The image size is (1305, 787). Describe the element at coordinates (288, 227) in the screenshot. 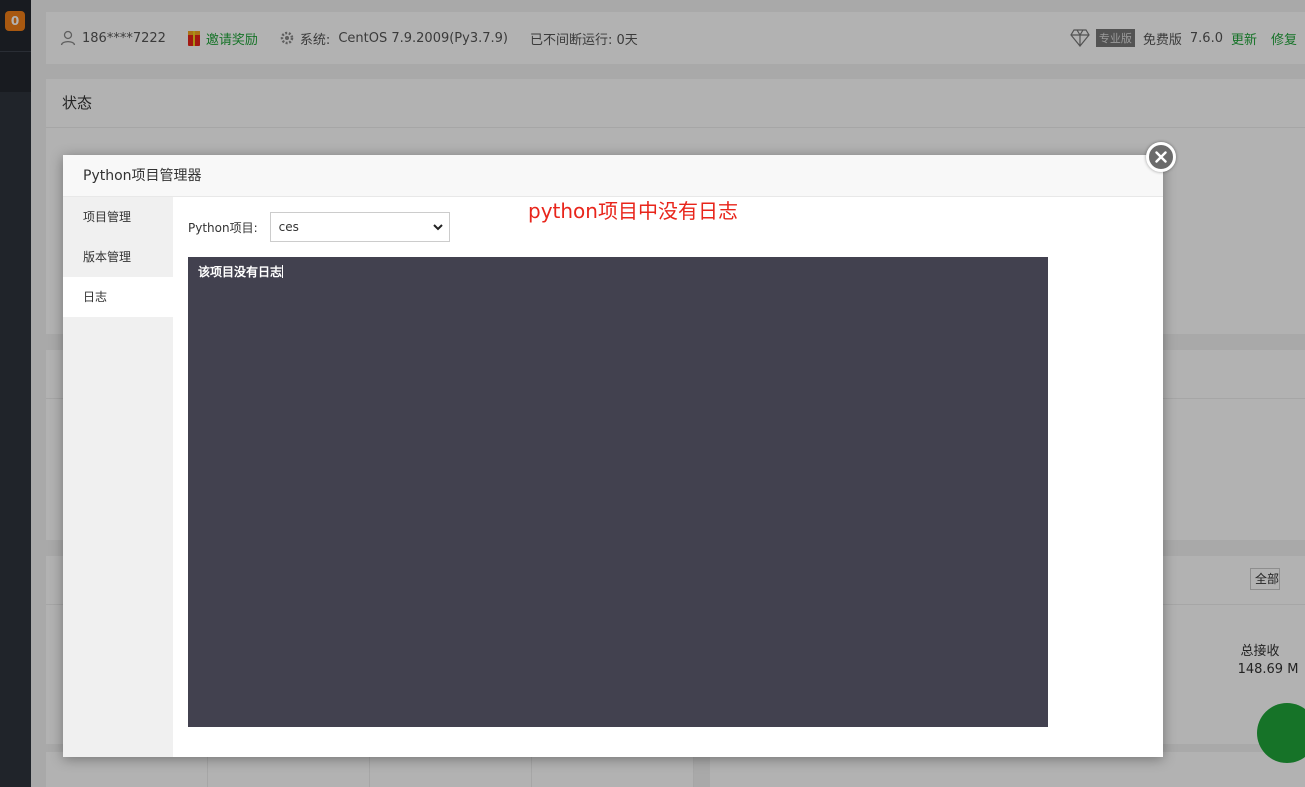

I see `project-selected-value: ces` at that location.